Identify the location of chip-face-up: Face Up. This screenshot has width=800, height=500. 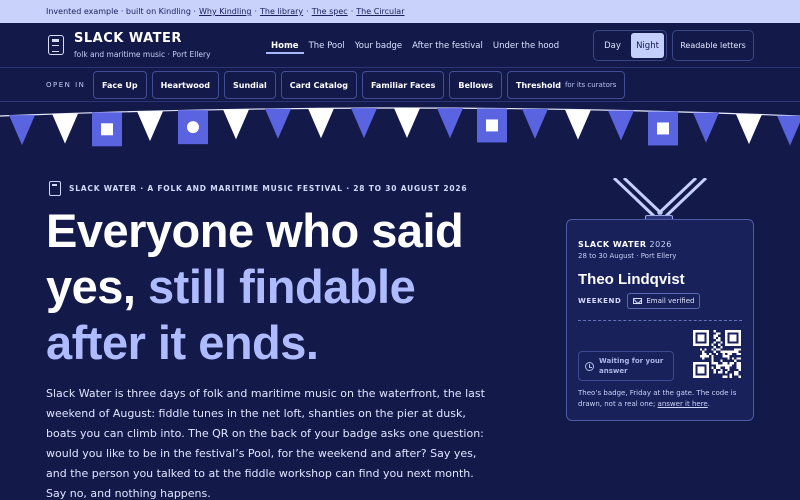
(120, 85).